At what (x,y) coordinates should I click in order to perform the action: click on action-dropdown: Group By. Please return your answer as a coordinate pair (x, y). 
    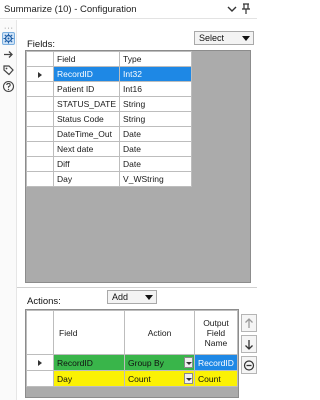
    Looking at the image, I should click on (159, 362).